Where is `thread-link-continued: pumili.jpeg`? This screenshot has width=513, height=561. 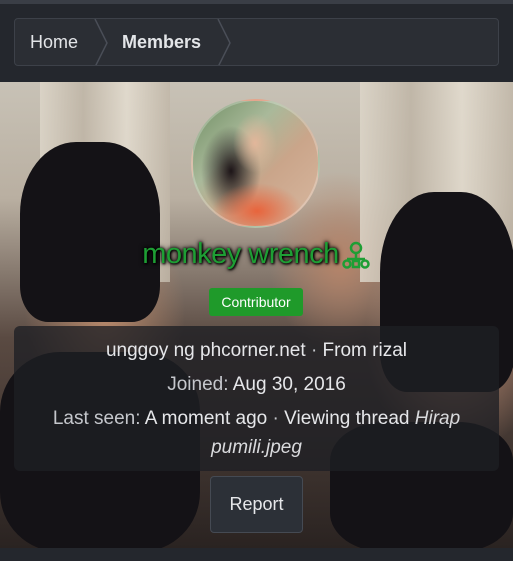 thread-link-continued: pumili.jpeg is located at coordinates (256, 447).